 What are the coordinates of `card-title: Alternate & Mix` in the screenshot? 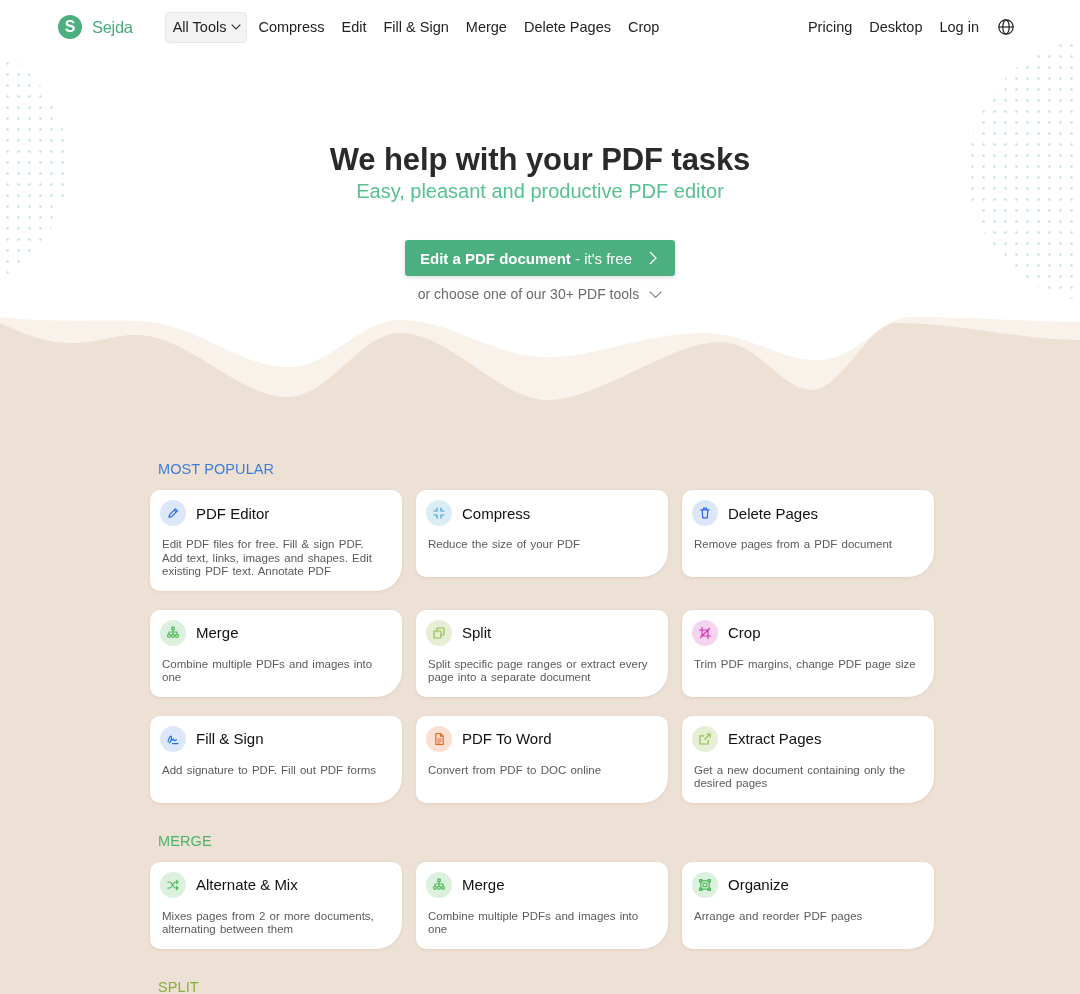 It's located at (247, 884).